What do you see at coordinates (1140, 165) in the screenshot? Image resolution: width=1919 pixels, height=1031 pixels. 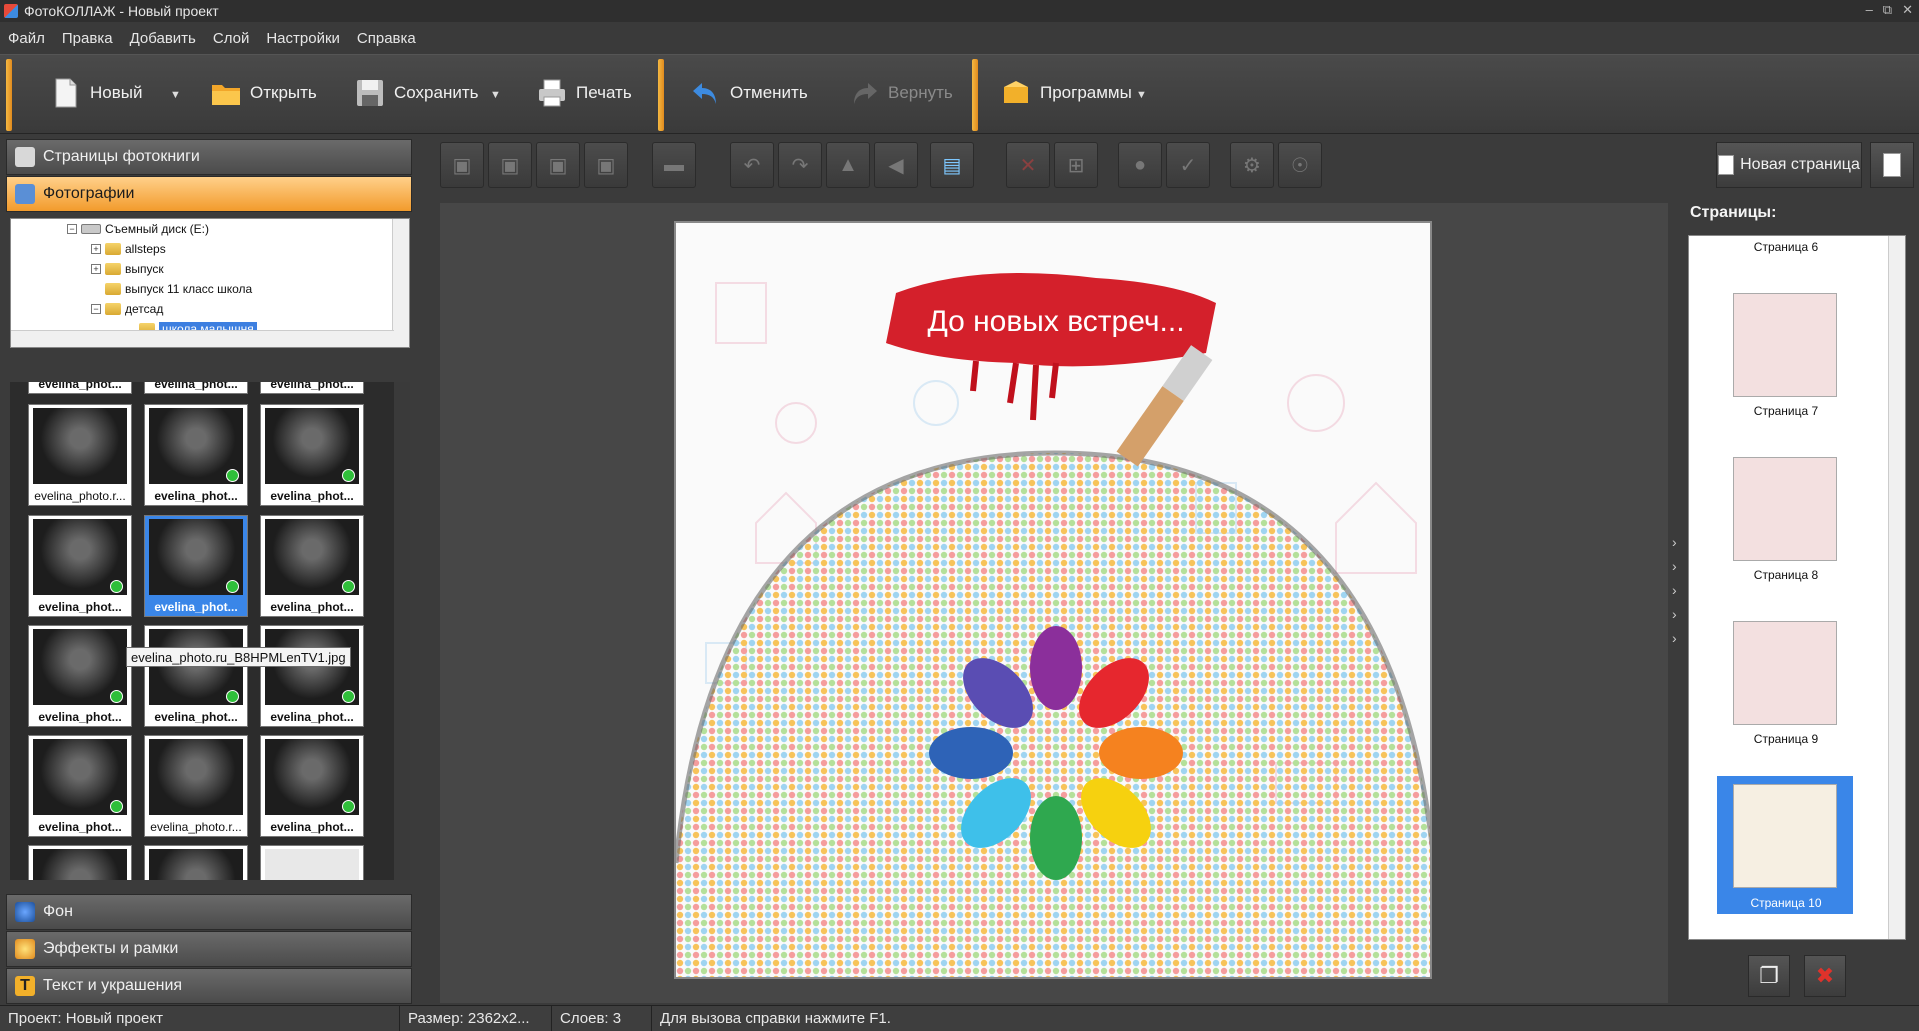 I see `effects-apple-icon: ●` at bounding box center [1140, 165].